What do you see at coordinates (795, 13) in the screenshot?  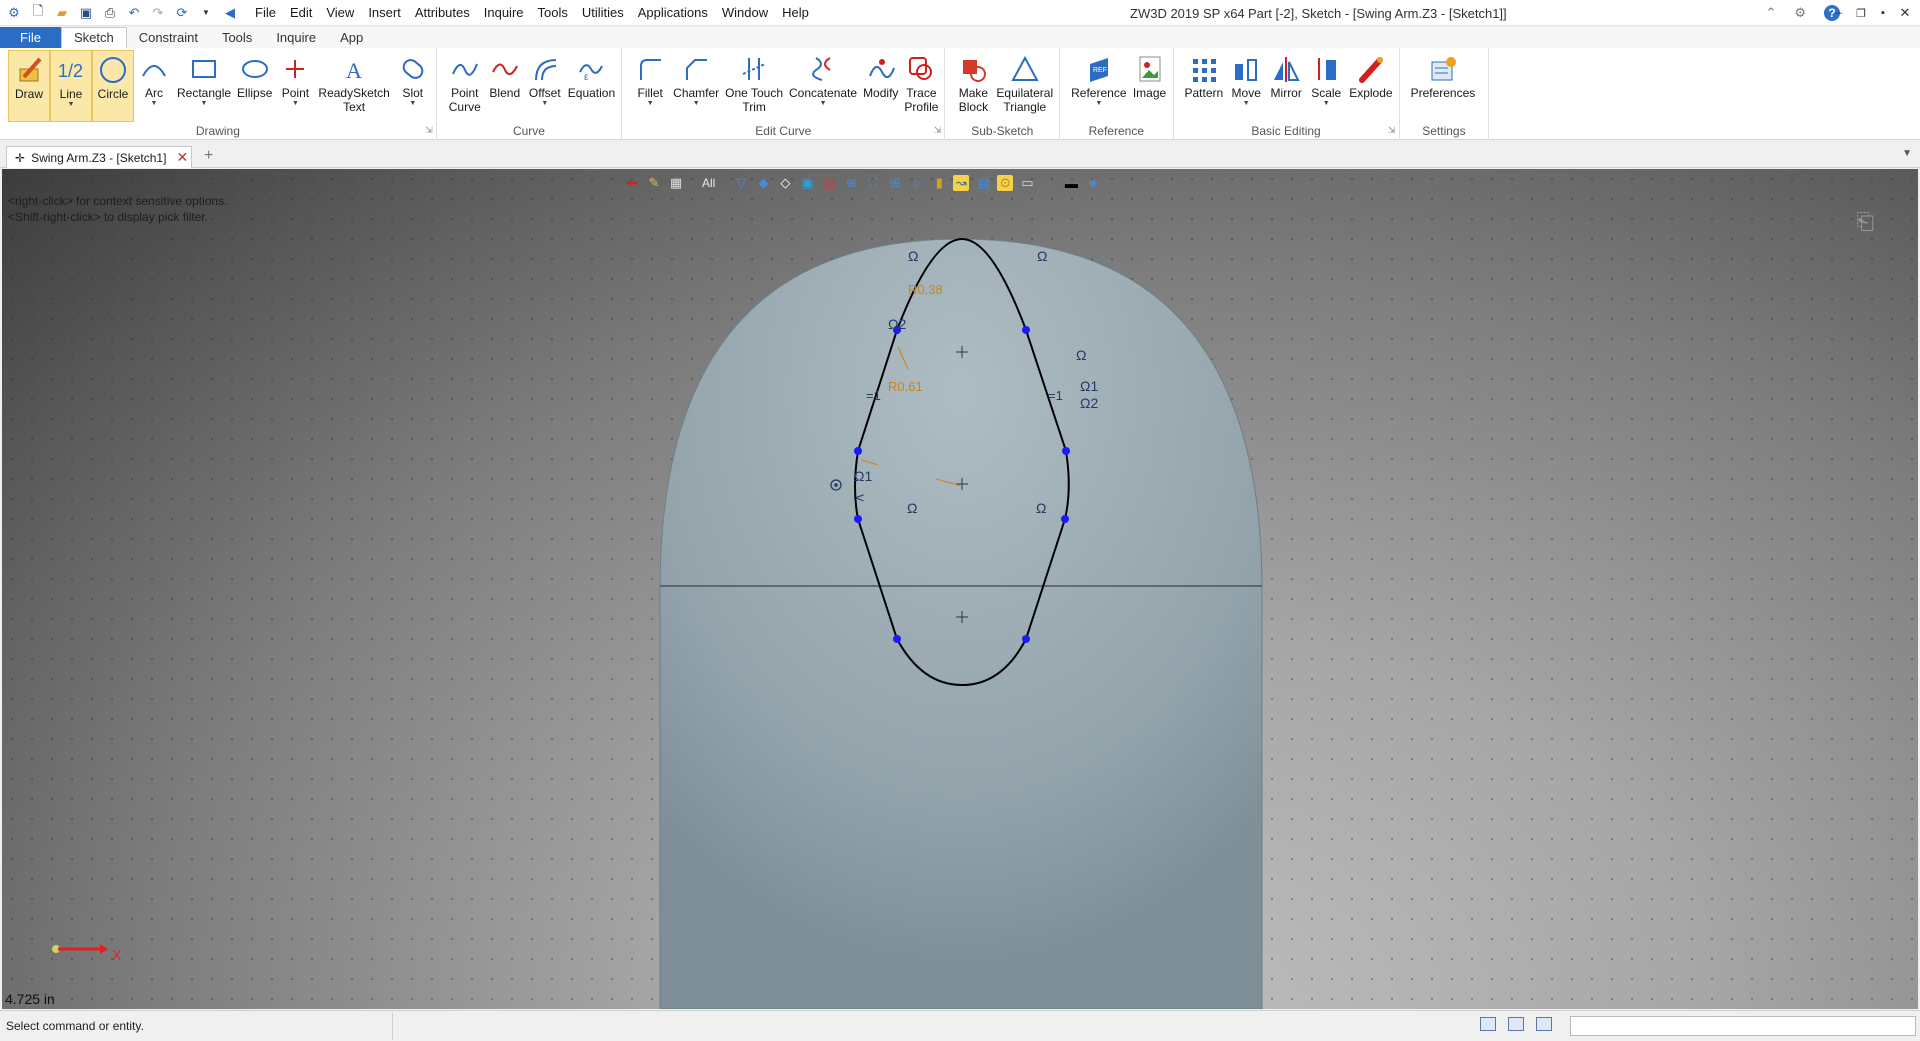 I see `menu-help: Help` at bounding box center [795, 13].